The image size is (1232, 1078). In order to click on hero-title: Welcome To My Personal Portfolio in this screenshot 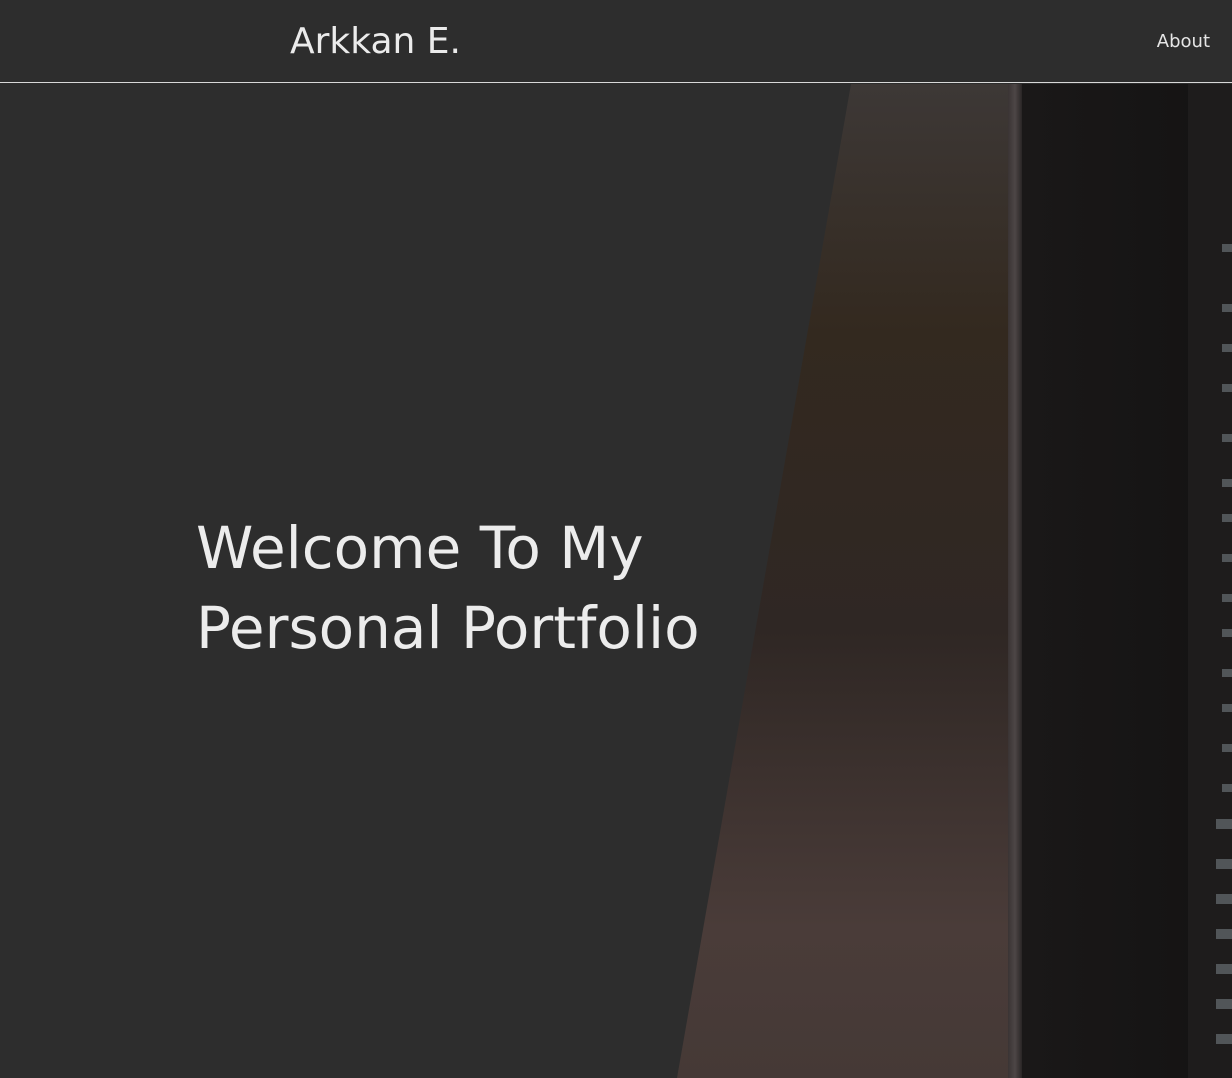, I will do `click(448, 588)`.